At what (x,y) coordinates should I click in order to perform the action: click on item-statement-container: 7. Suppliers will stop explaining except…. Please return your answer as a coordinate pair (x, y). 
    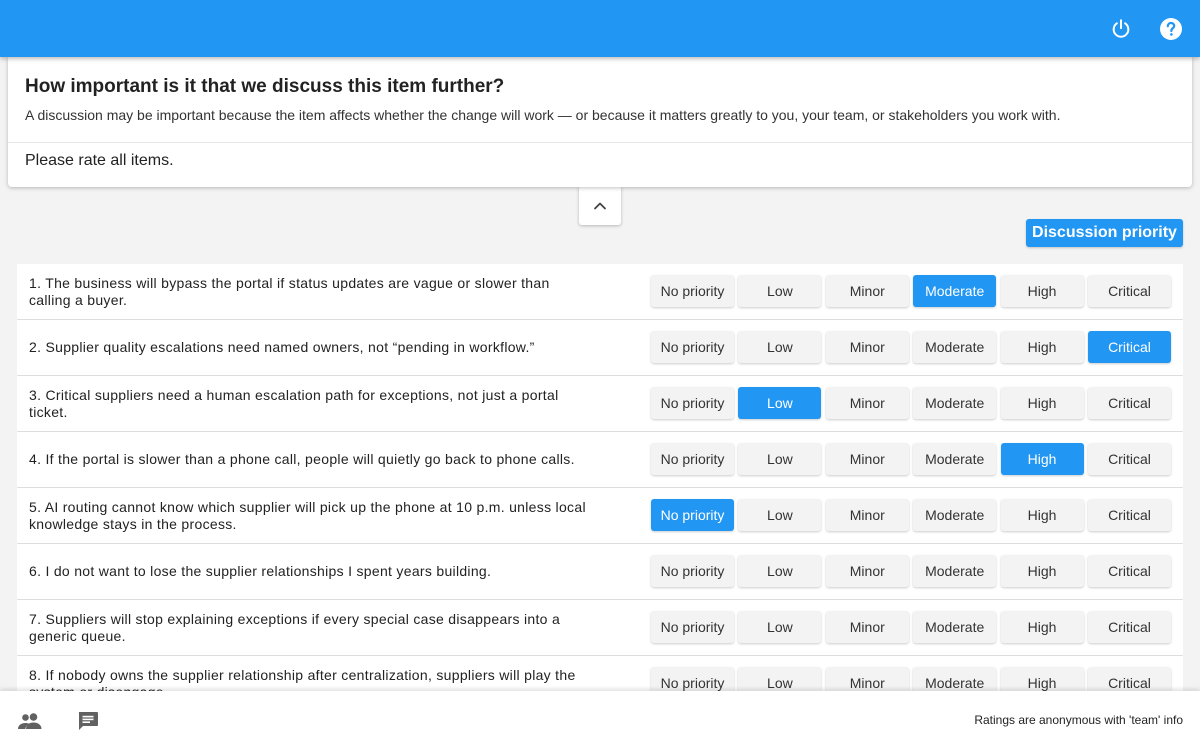
    Looking at the image, I should click on (329, 627).